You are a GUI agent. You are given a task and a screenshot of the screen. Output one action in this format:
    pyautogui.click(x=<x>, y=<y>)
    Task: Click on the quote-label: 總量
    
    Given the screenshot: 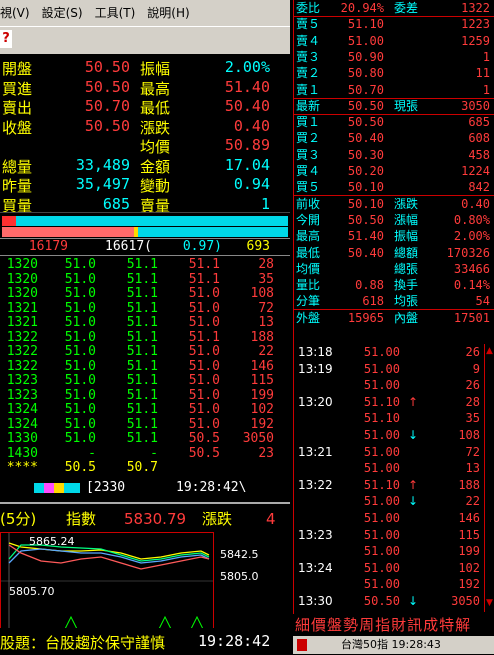 What is the action you would take?
    pyautogui.click(x=17, y=166)
    